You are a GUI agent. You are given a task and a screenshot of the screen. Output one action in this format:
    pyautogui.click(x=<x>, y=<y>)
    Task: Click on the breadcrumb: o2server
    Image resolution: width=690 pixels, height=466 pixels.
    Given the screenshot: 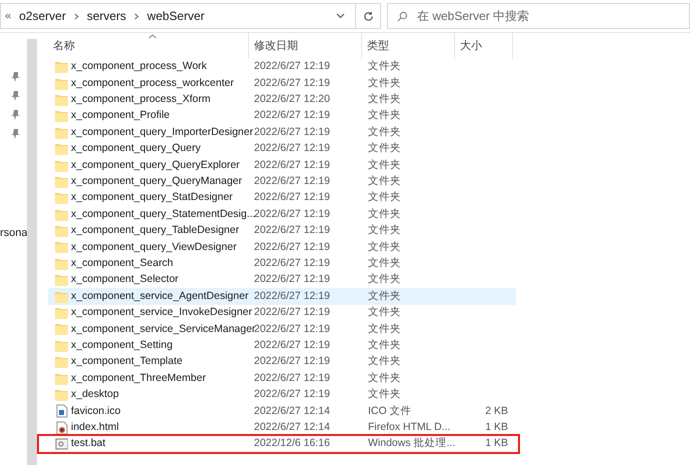 What is the action you would take?
    pyautogui.click(x=42, y=16)
    